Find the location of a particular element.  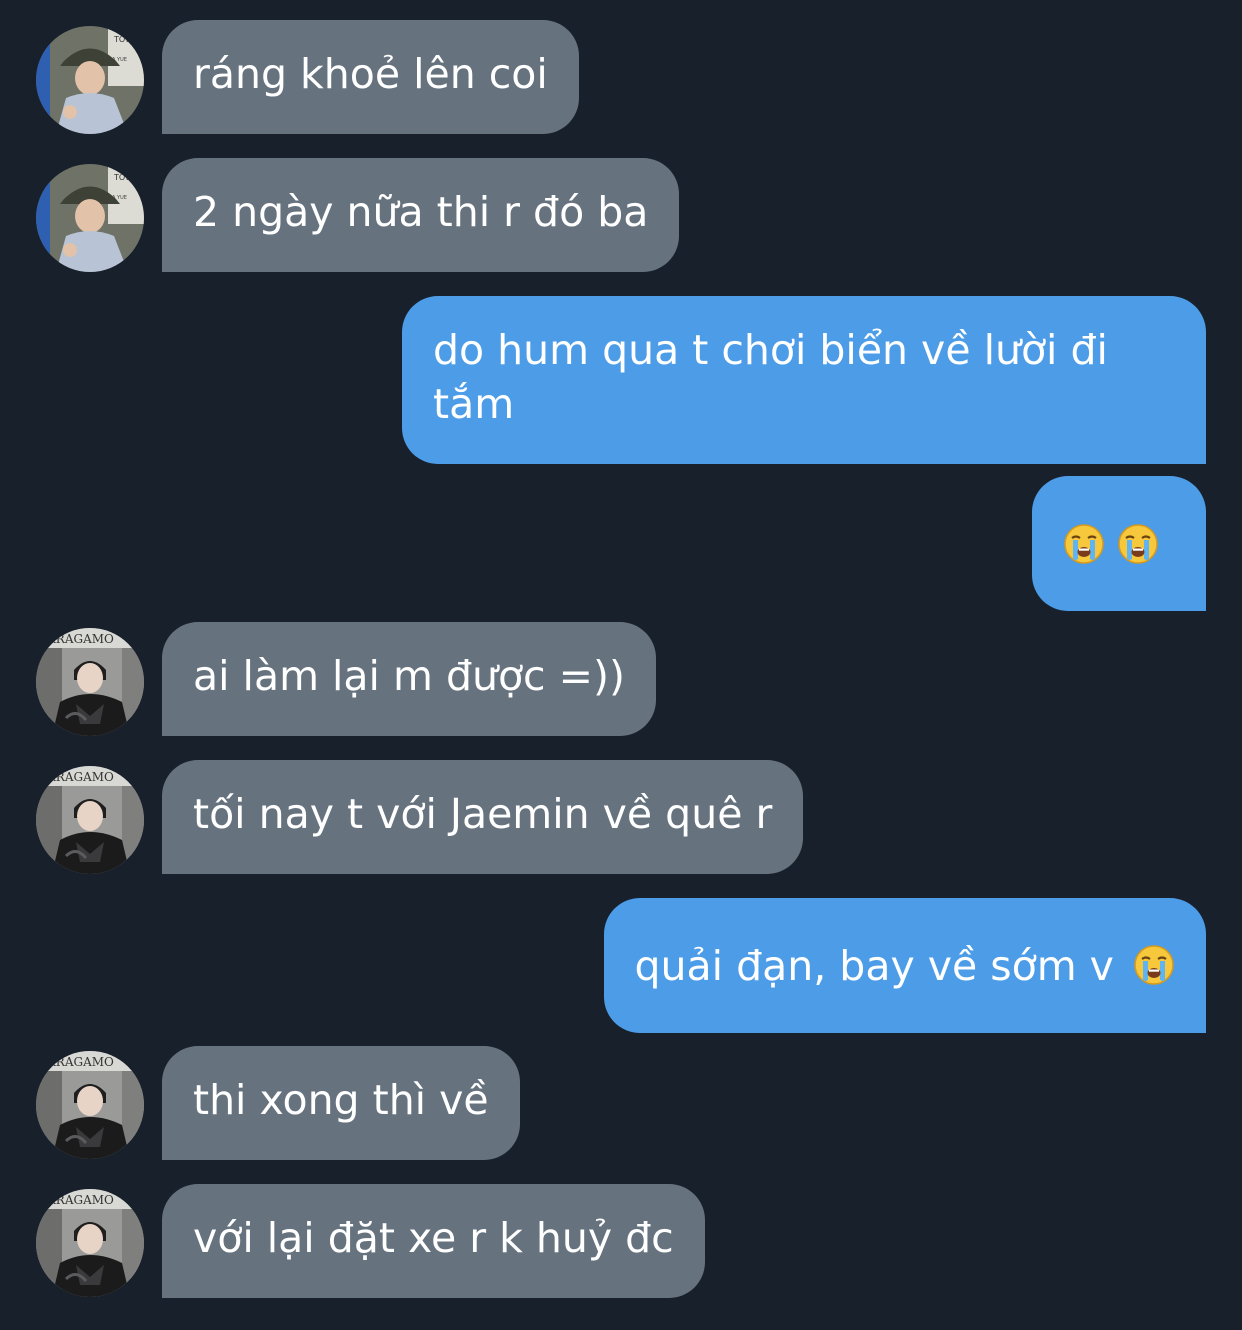

message-text: ai làm lại m được =)) is located at coordinates (409, 676).